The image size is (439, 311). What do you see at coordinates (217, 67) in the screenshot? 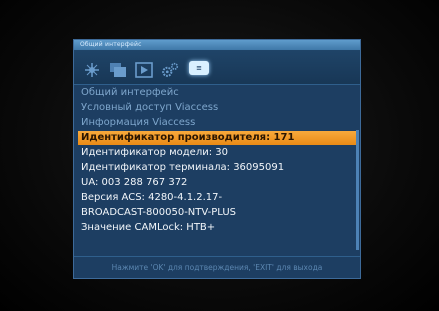
I see `icon-toolbar: ≡` at bounding box center [217, 67].